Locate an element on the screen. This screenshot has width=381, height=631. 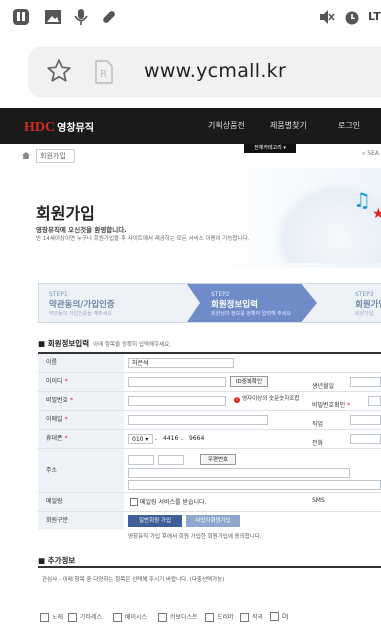
name-label: 이름 is located at coordinates (81, 363).